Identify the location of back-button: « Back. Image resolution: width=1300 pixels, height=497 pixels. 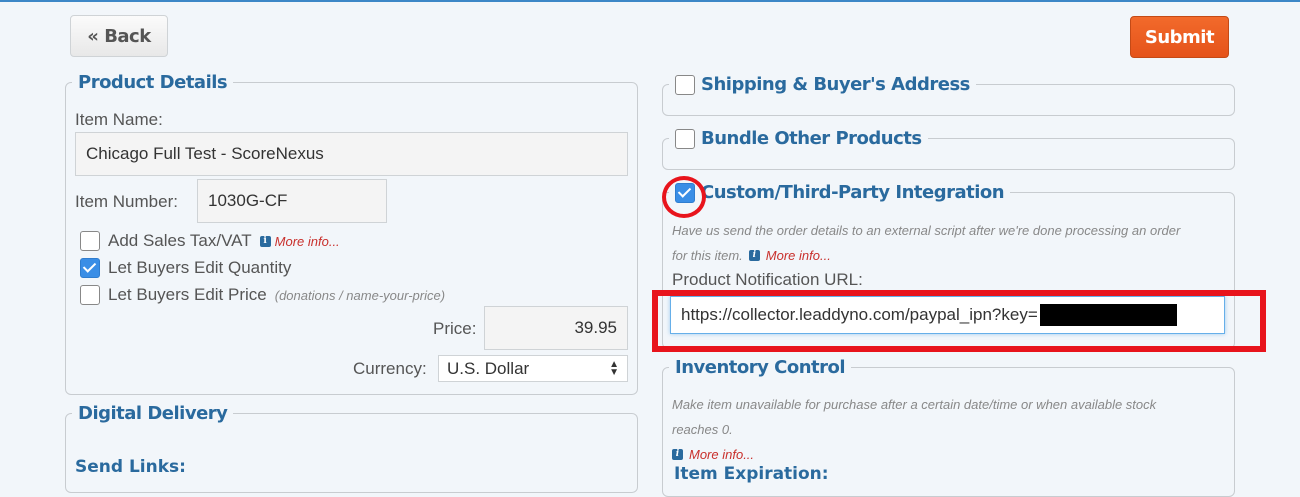
(119, 36).